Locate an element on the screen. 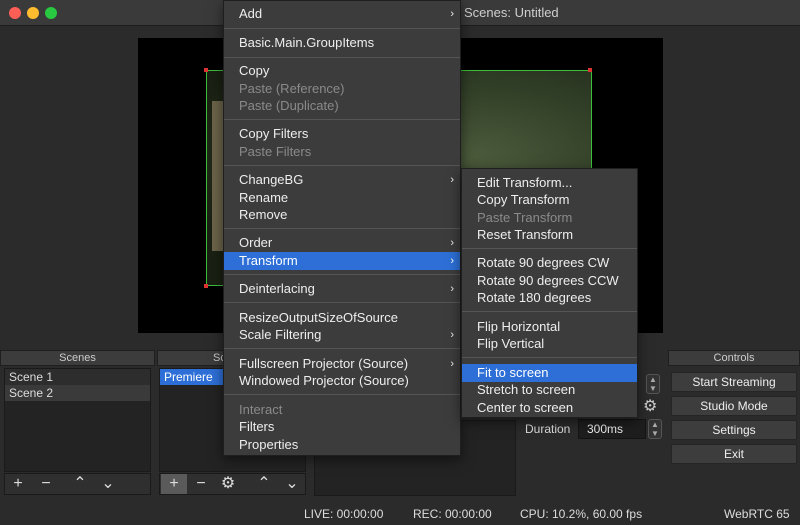 The image size is (800, 525). move-scene-down-button: ⌄ is located at coordinates (108, 484).